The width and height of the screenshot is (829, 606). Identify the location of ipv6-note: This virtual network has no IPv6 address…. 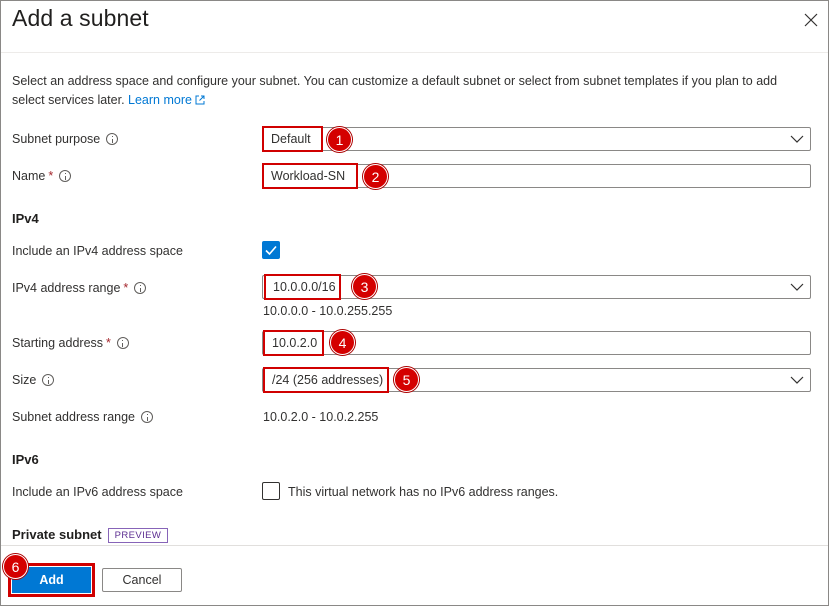
(423, 492).